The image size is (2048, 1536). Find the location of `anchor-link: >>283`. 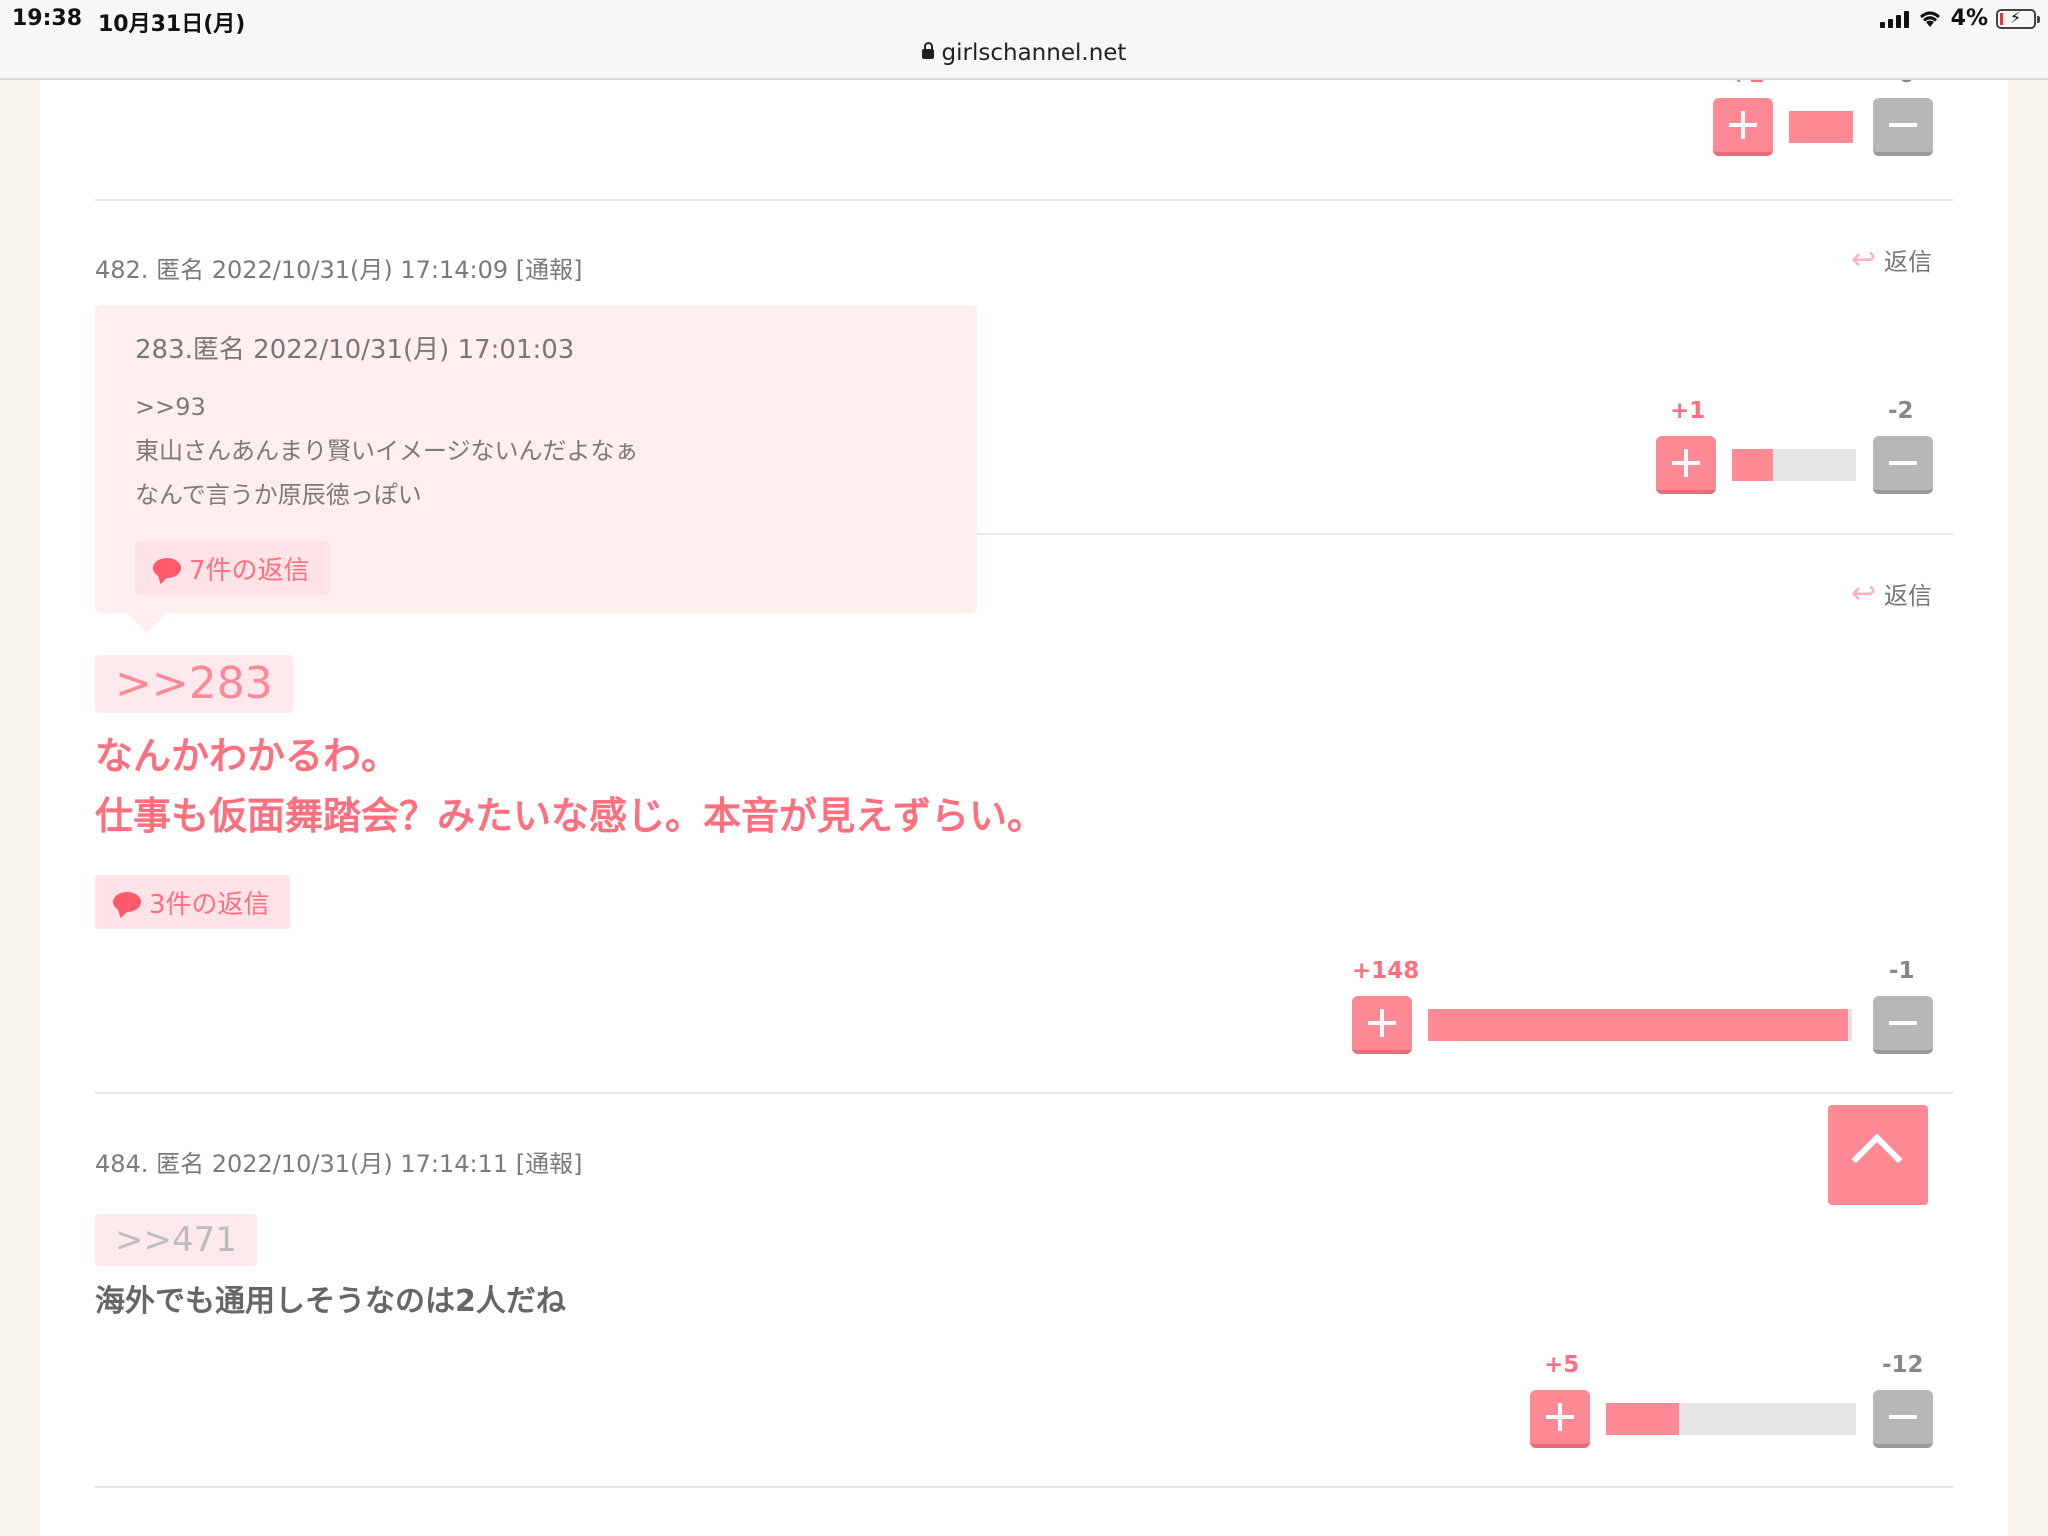

anchor-link: >>283 is located at coordinates (194, 684).